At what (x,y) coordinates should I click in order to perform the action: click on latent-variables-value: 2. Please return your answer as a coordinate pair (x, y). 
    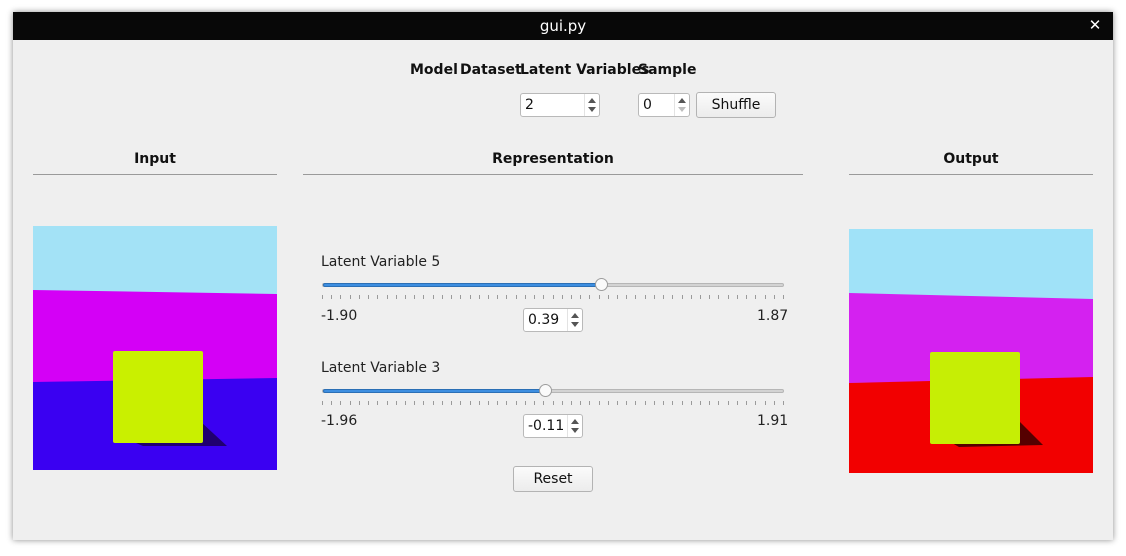
    Looking at the image, I should click on (529, 105).